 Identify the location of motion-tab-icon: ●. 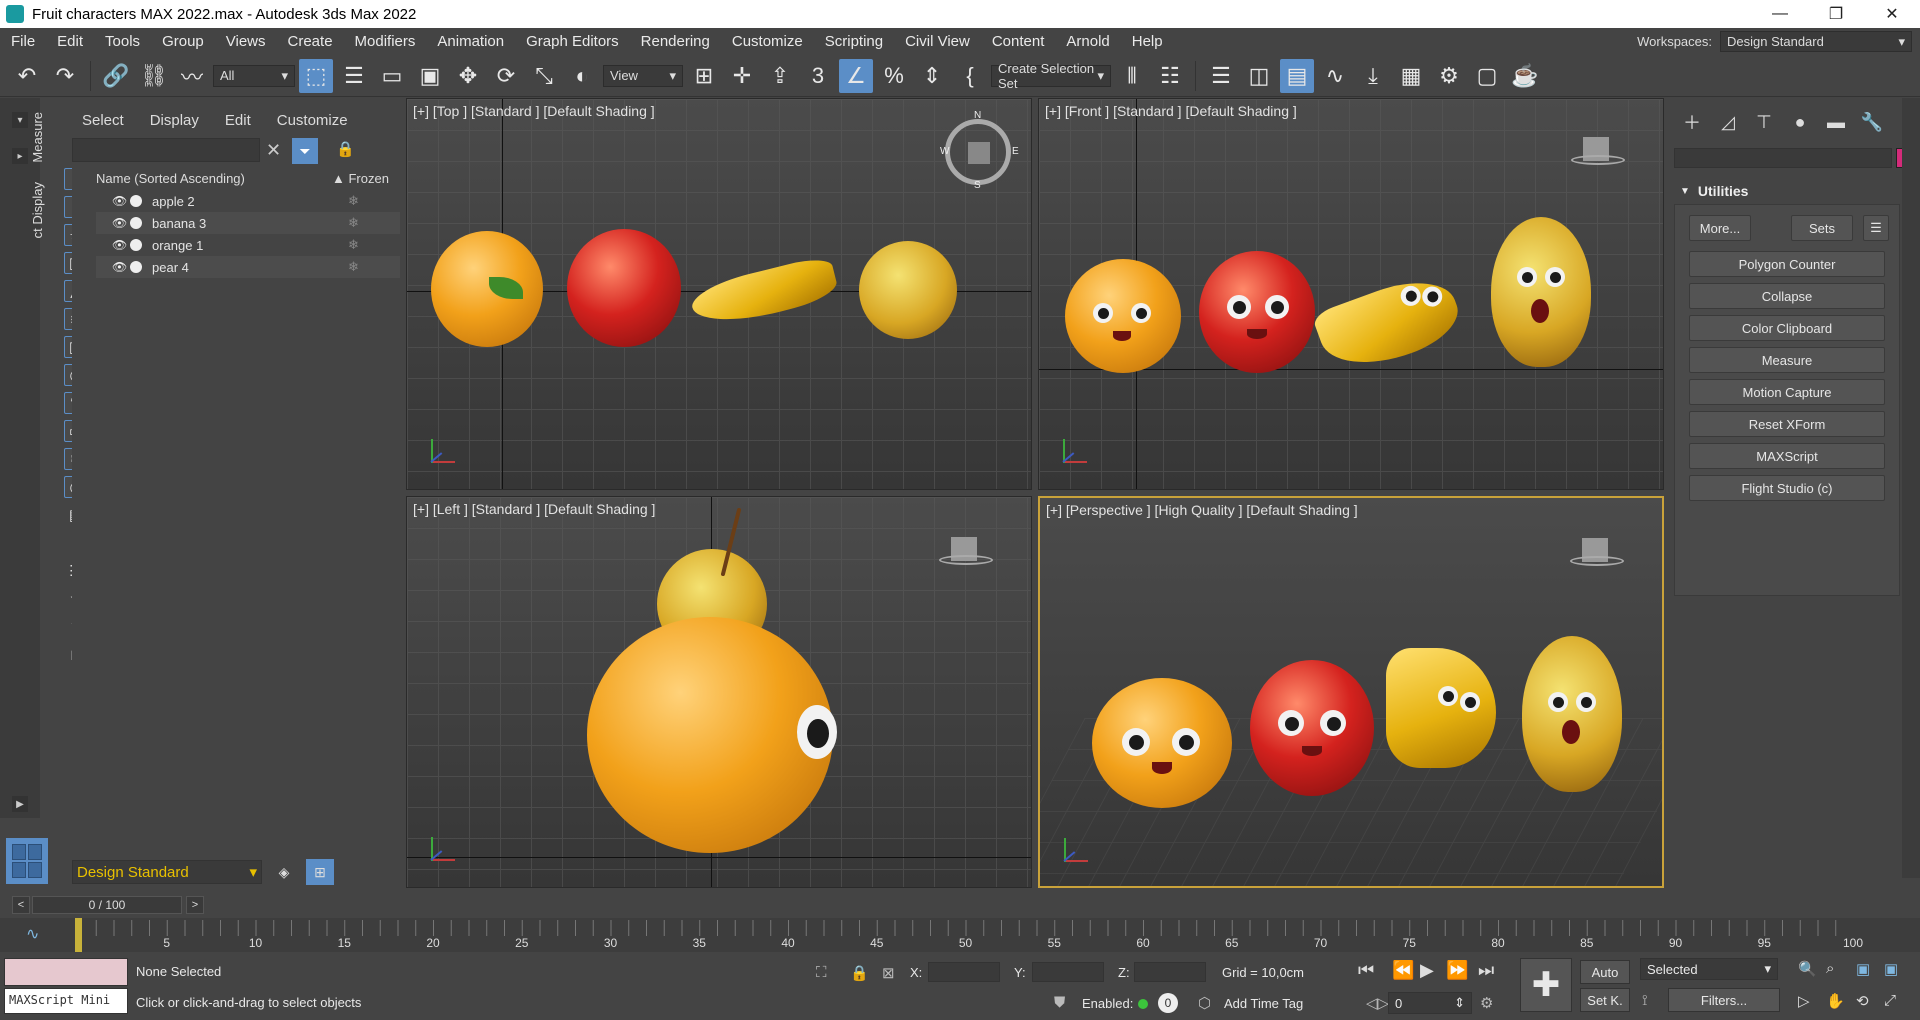
(1800, 122).